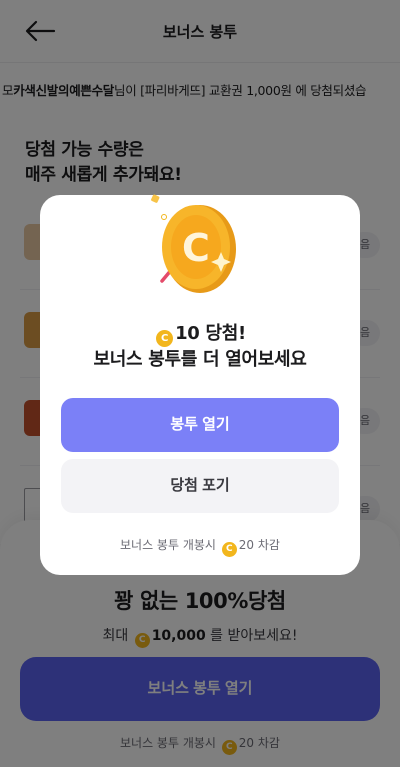 This screenshot has height=767, width=400. What do you see at coordinates (196, 248) in the screenshot?
I see `svg-text: C` at bounding box center [196, 248].